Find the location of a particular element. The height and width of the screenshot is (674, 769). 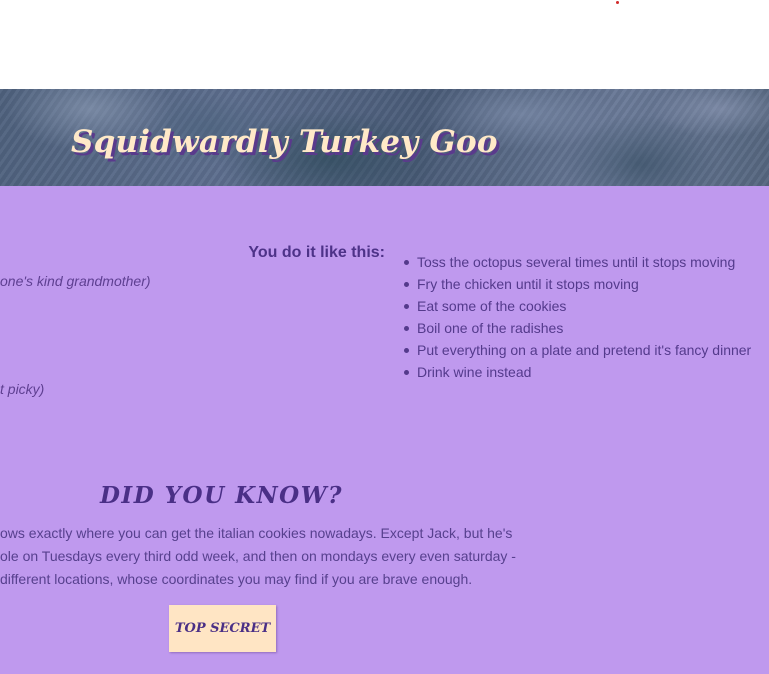

ingredient-note-2: t picky) is located at coordinates (22, 389).